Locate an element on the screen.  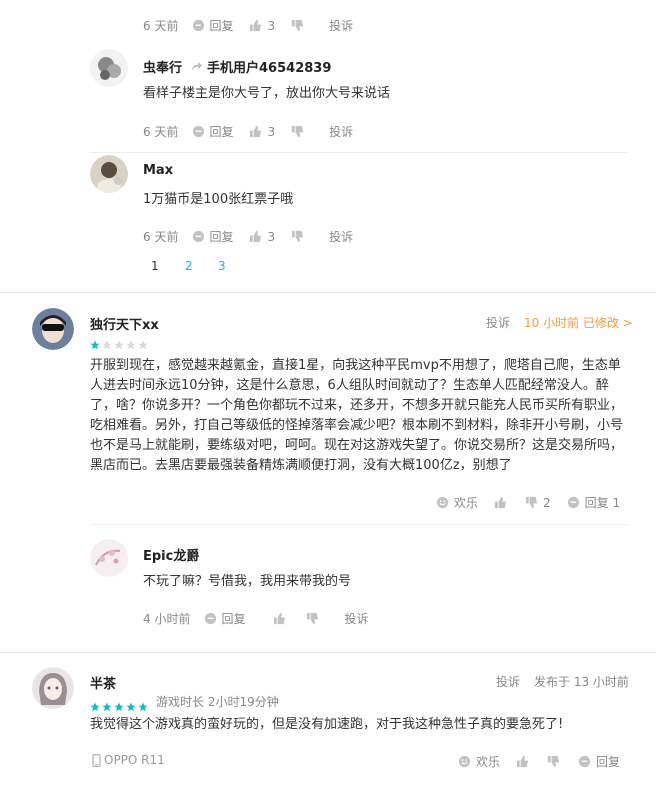
playtime: 游戏时长 2小时19分钟 is located at coordinates (217, 702).